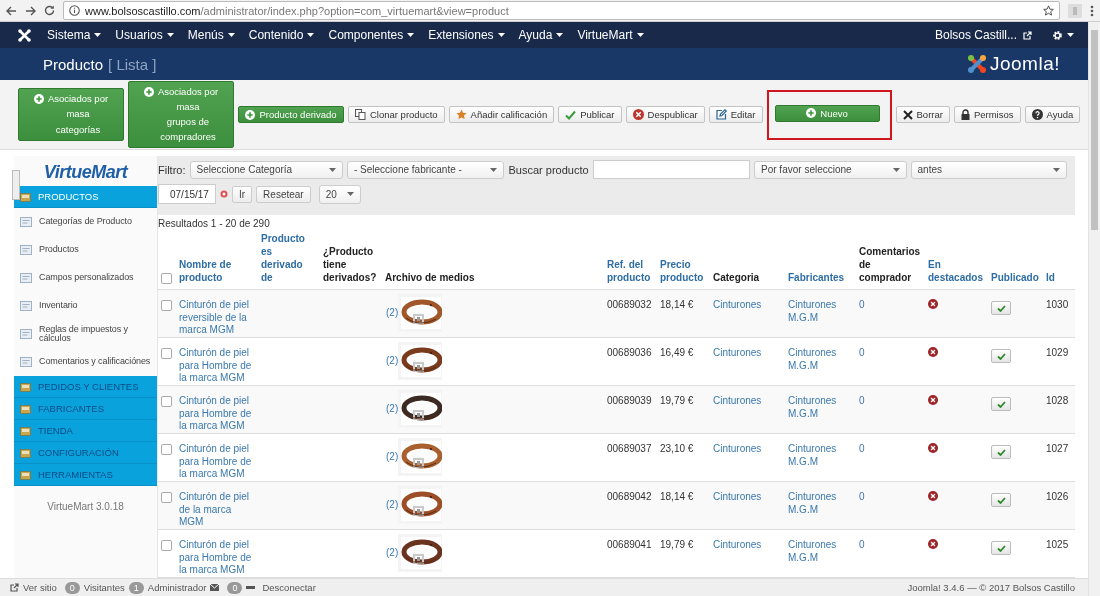 The image size is (1100, 596). Describe the element at coordinates (85, 409) in the screenshot. I see `sidebar-section: FABRICANTES` at that location.